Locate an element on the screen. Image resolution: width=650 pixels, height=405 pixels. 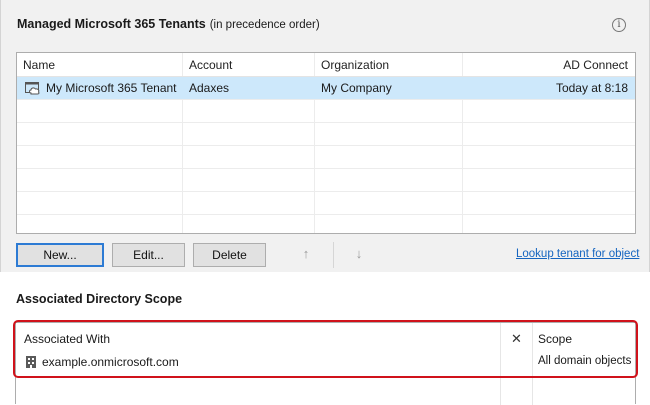
tenants-title-text: Managed Microsoft 365 Tenants is located at coordinates (111, 24).